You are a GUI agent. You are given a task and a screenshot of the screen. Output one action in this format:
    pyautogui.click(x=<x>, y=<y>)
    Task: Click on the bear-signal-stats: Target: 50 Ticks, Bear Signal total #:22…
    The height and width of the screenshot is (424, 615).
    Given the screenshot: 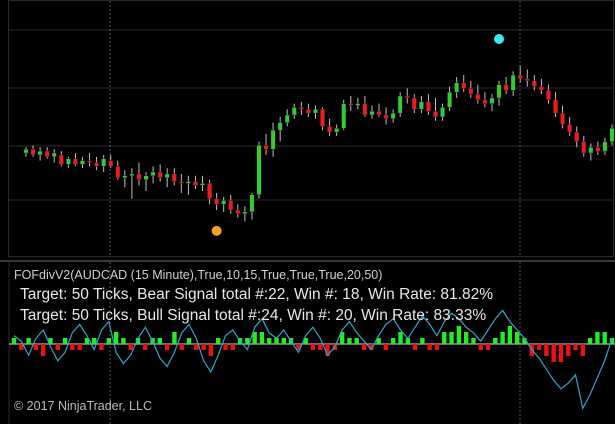 What is the action you would take?
    pyautogui.click(x=256, y=294)
    